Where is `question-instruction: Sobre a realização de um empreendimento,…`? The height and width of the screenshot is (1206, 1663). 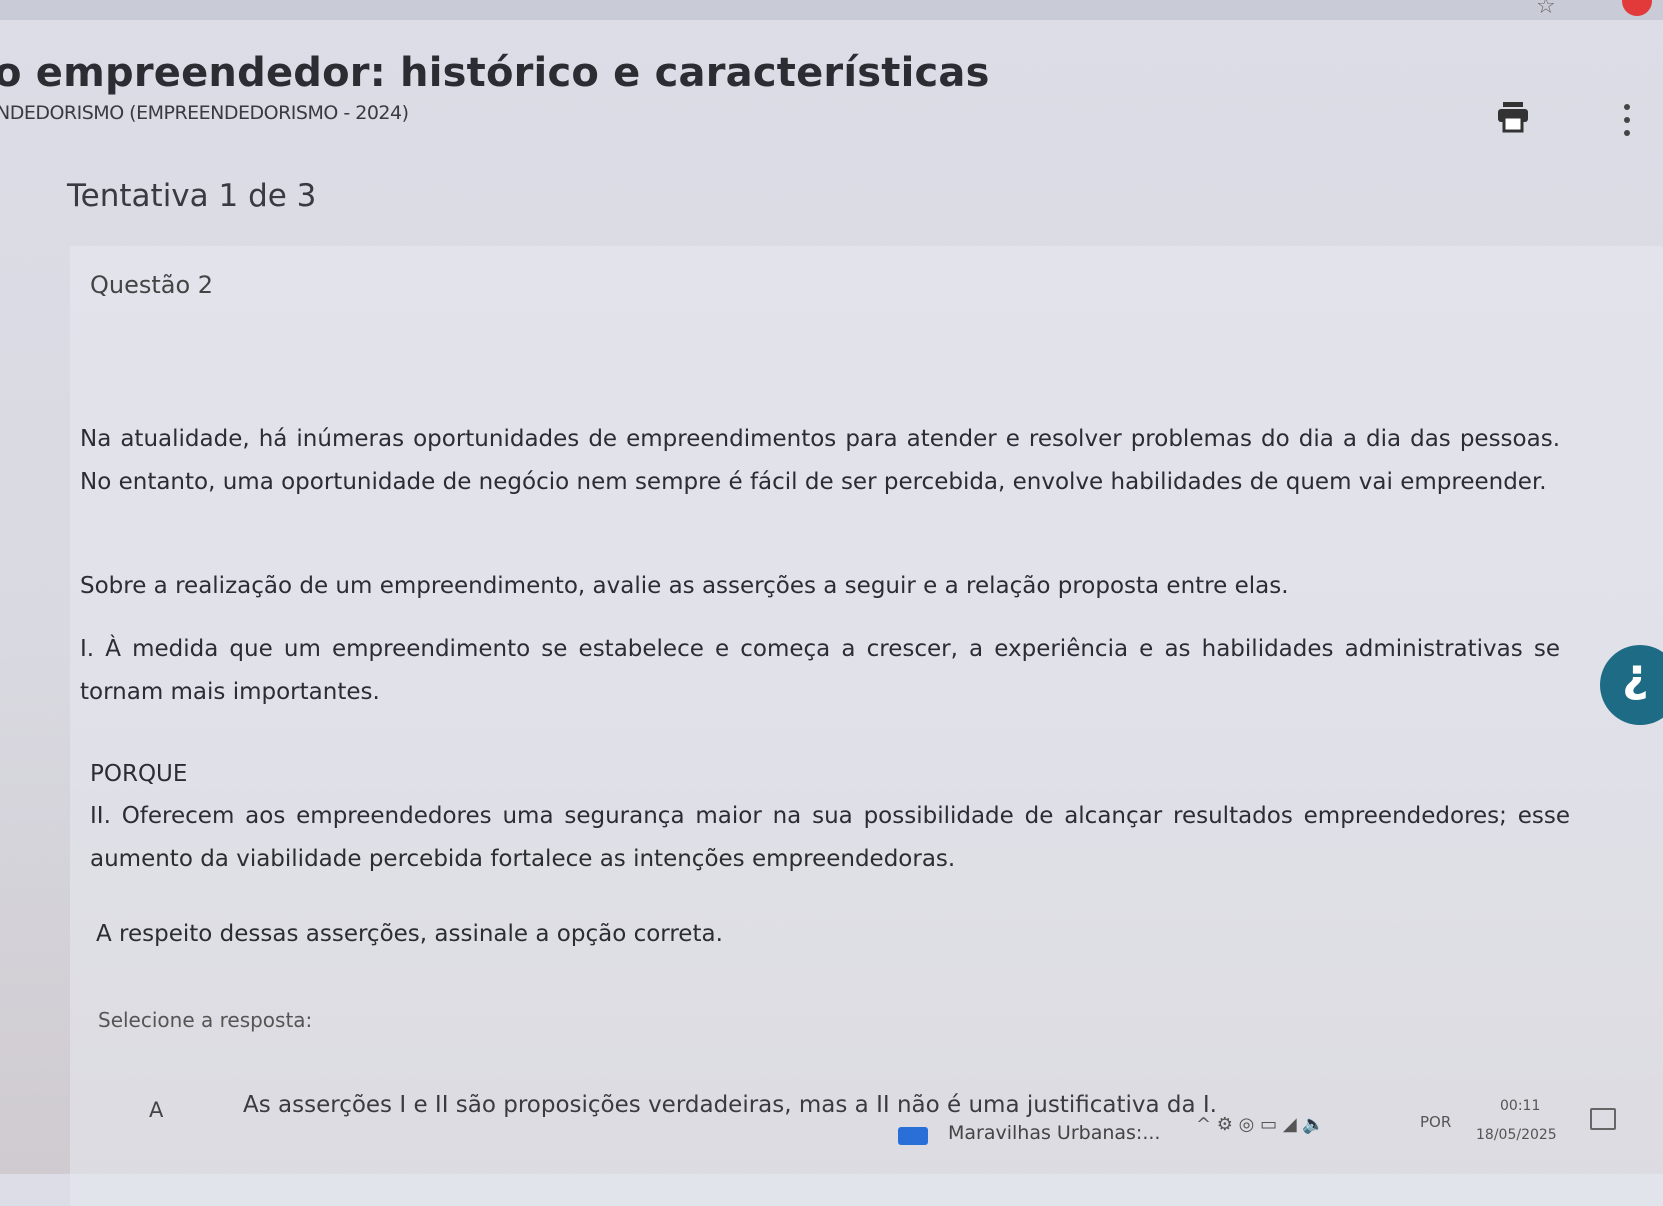
question-instruction: Sobre a realização de um empreendimento,… is located at coordinates (684, 586).